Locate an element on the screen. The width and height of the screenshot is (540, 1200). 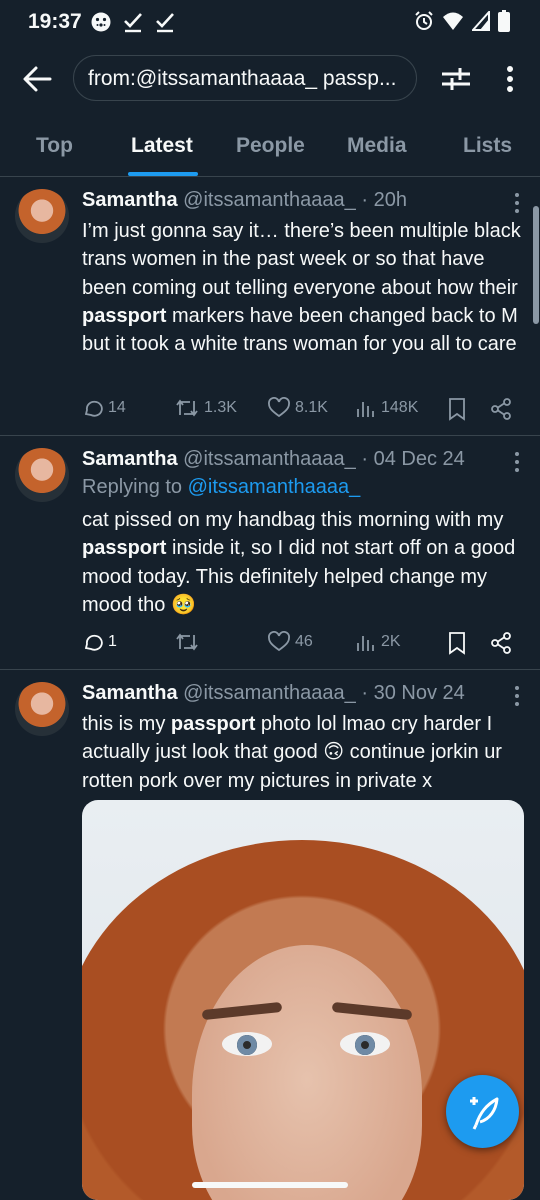
tweet-header: Samantha @itssamanthaaaa_ · 30 Nov 24 is located at coordinates (273, 693).